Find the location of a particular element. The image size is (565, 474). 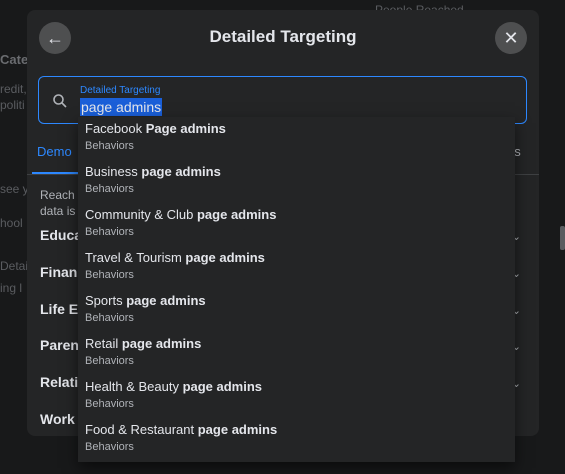

suggestion-item: Business page admins Behaviors is located at coordinates (296, 181).